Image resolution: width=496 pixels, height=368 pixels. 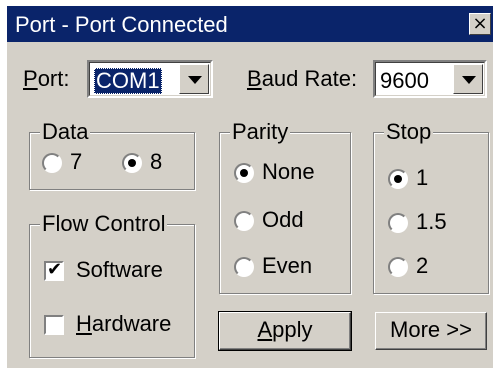 I want to click on close-button: ×, so click(x=480, y=24).